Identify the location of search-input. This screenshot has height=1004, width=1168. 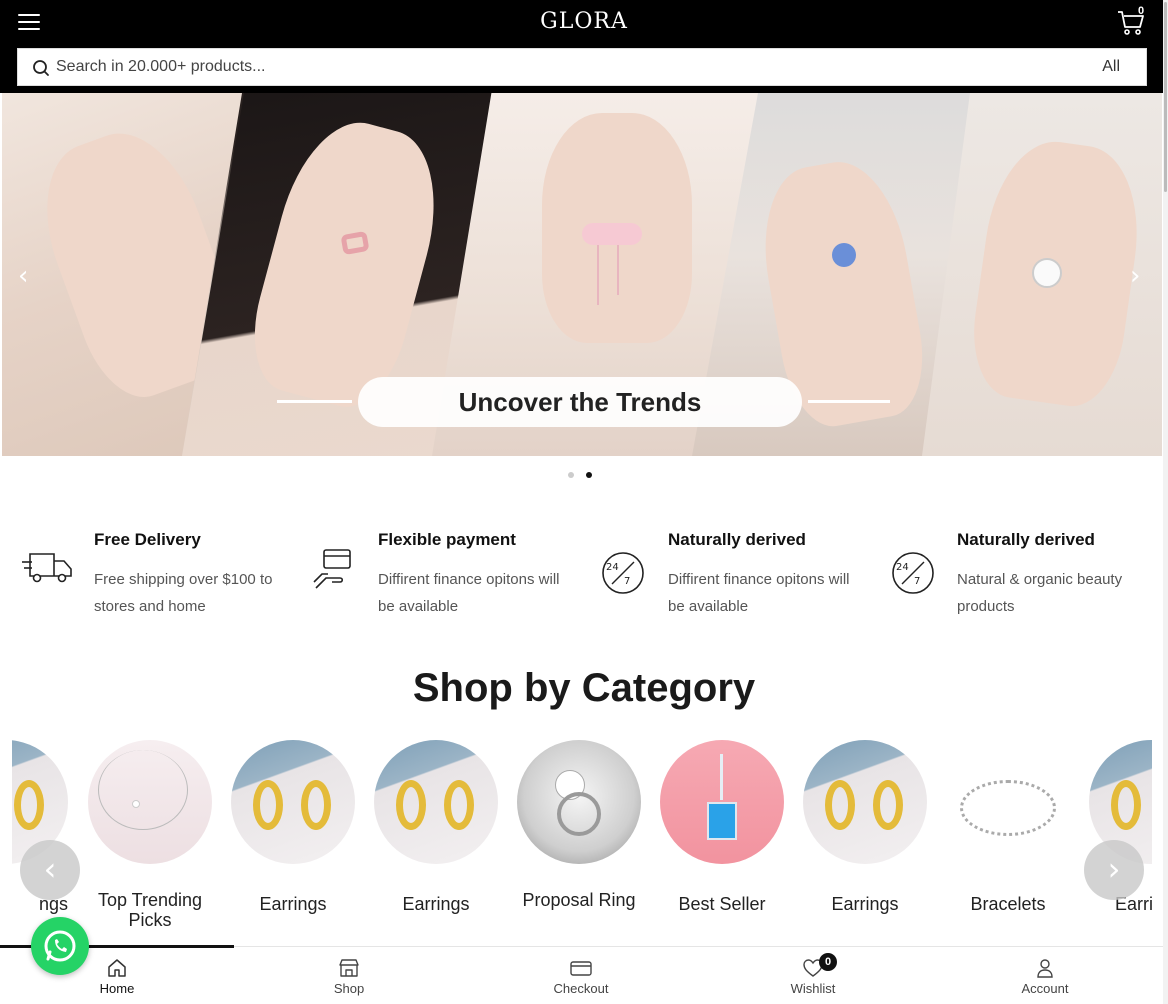
(556, 67).